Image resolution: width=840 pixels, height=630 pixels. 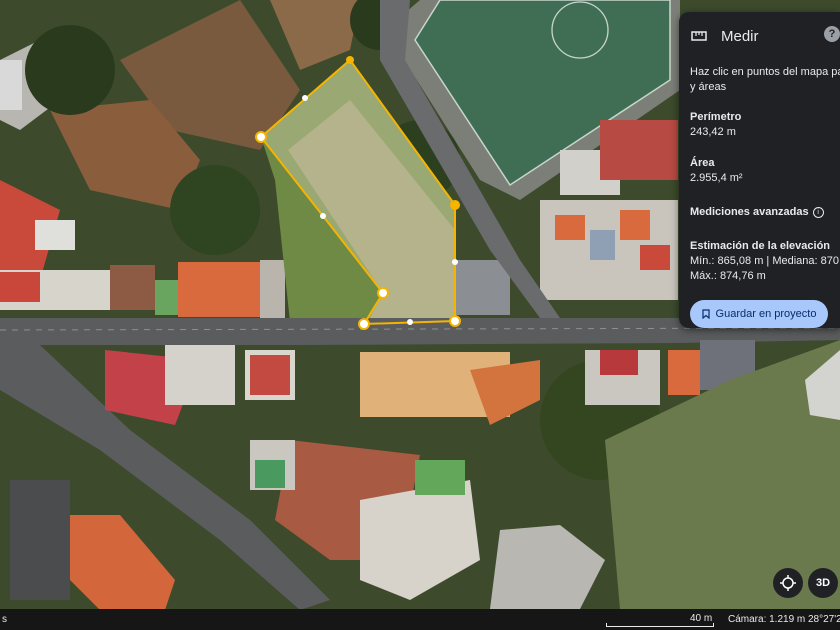 What do you see at coordinates (713, 132) in the screenshot?
I see `perimeter-value: 243,42 m` at bounding box center [713, 132].